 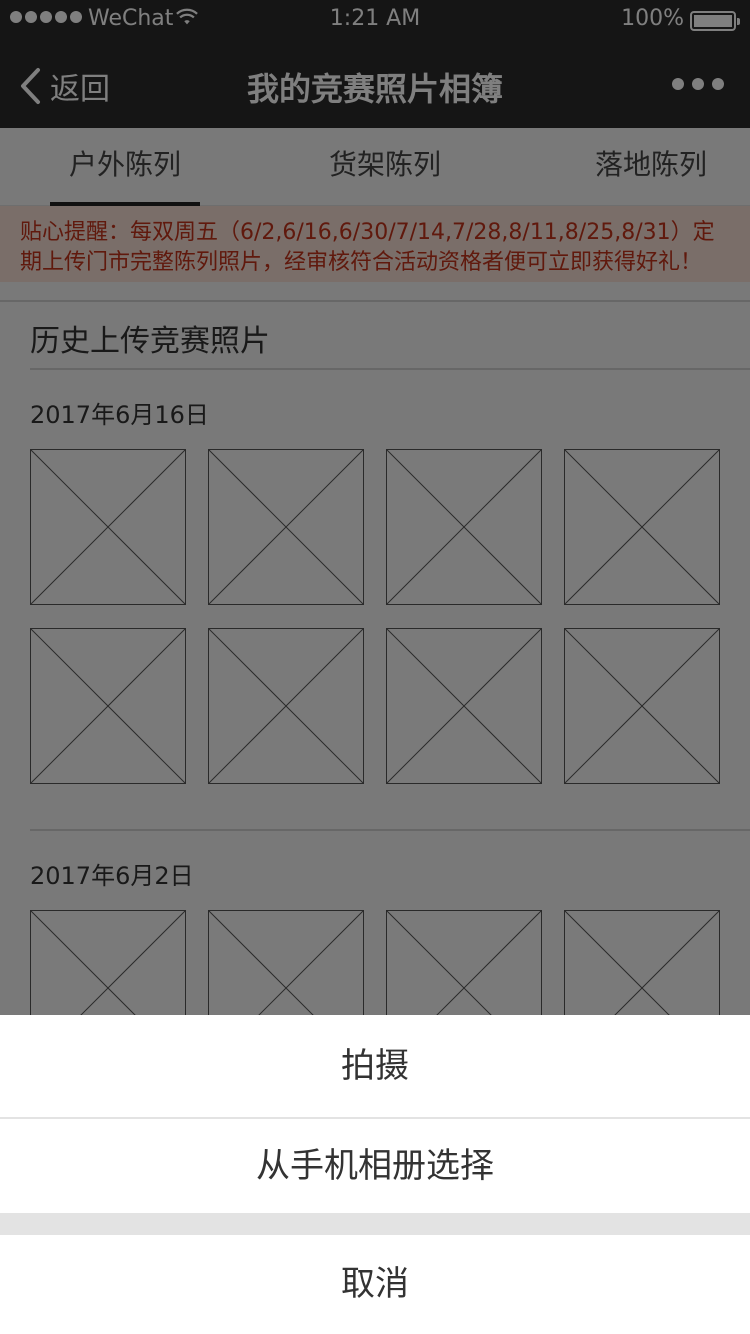 What do you see at coordinates (375, 1284) in the screenshot?
I see `cancel-button: 取消` at bounding box center [375, 1284].